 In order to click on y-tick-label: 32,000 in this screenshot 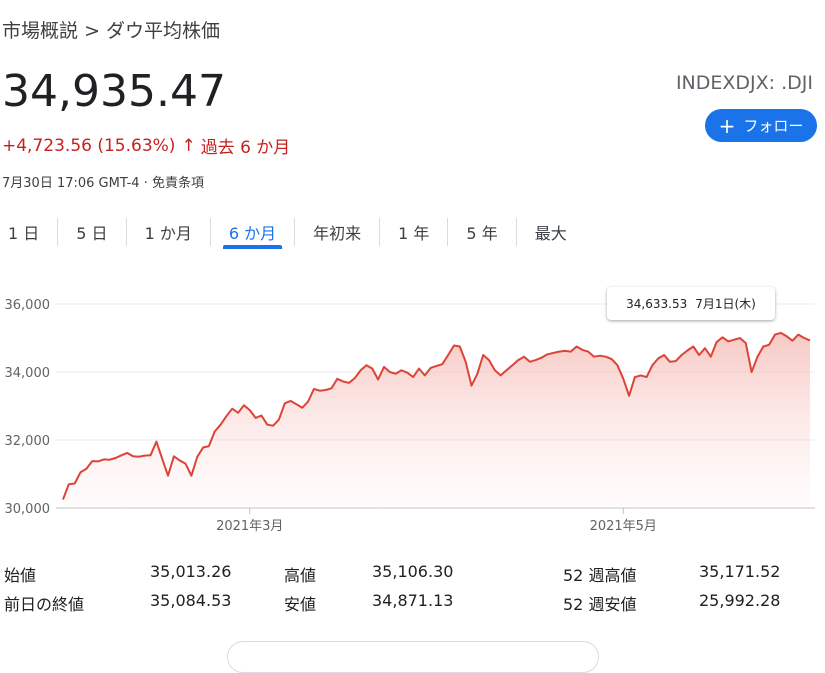, I will do `click(28, 441)`.